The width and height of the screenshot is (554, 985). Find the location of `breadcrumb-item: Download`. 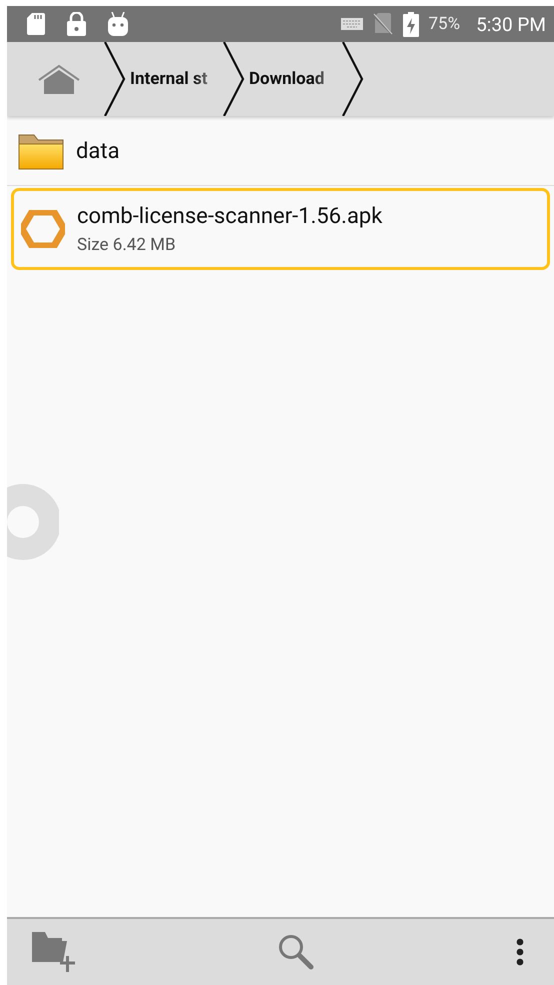

breadcrumb-item: Download is located at coordinates (293, 79).